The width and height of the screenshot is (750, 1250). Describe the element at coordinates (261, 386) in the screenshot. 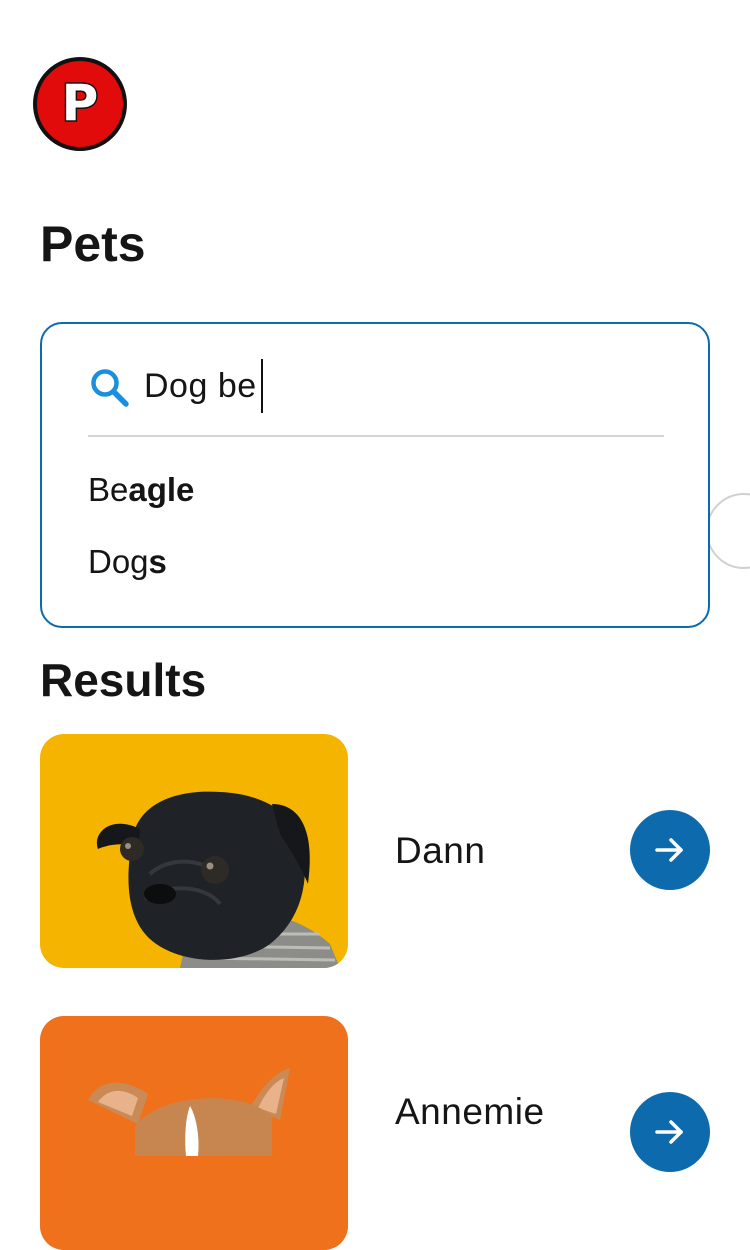

I see `text-caret` at that location.